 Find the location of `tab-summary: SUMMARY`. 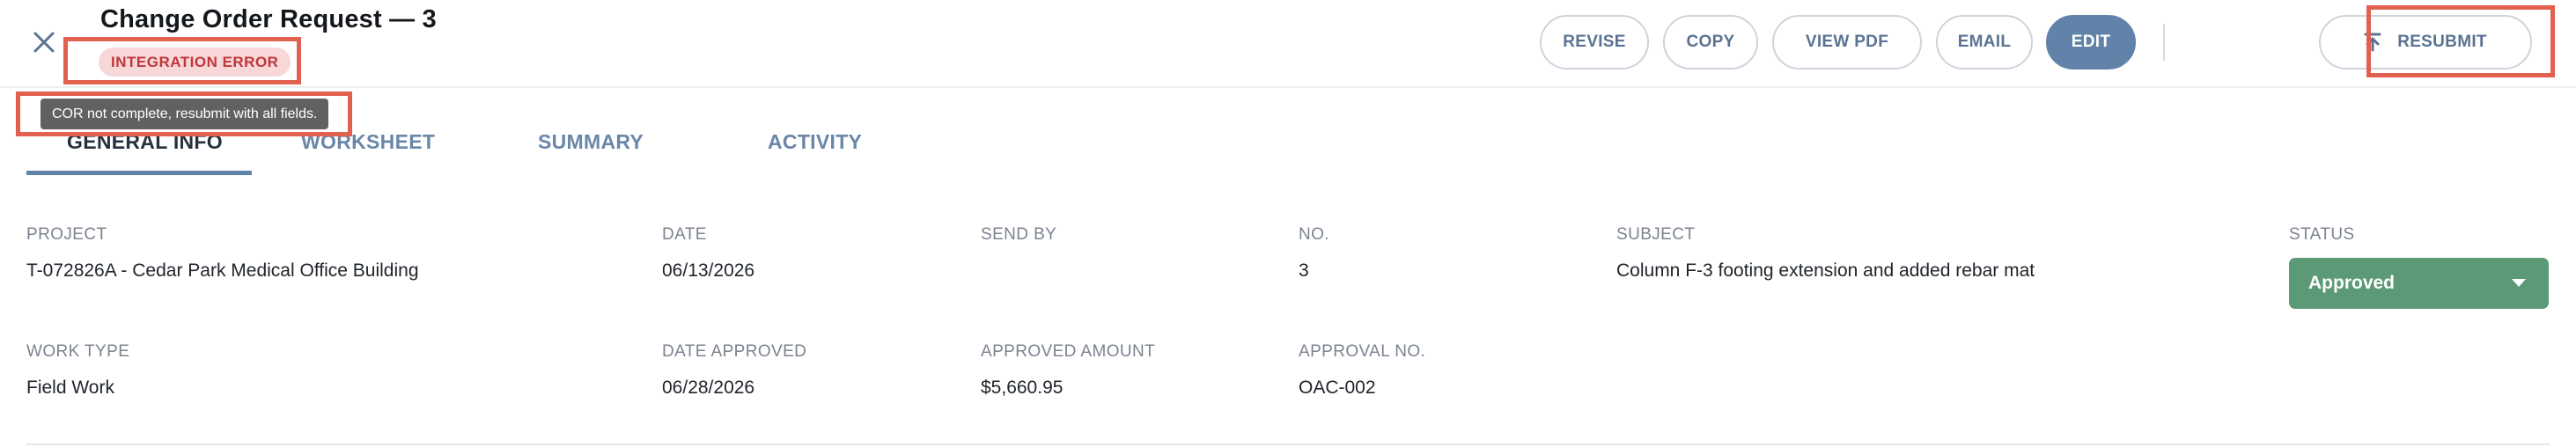

tab-summary: SUMMARY is located at coordinates (591, 142).